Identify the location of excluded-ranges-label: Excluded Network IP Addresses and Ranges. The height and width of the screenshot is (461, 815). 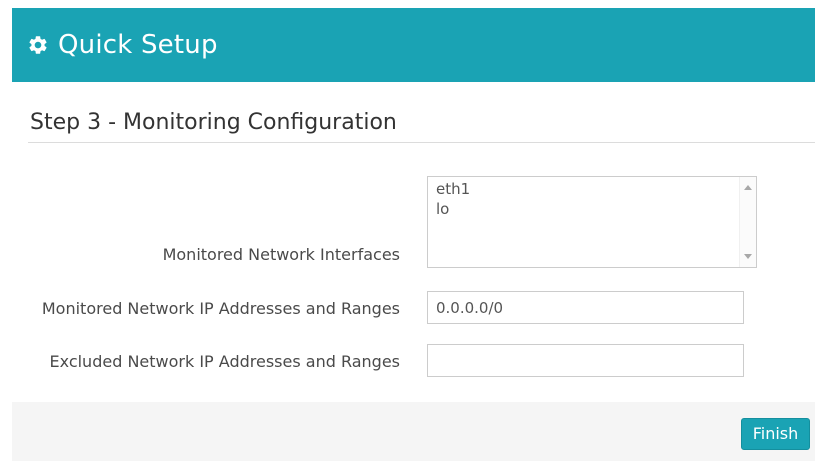
(224, 361).